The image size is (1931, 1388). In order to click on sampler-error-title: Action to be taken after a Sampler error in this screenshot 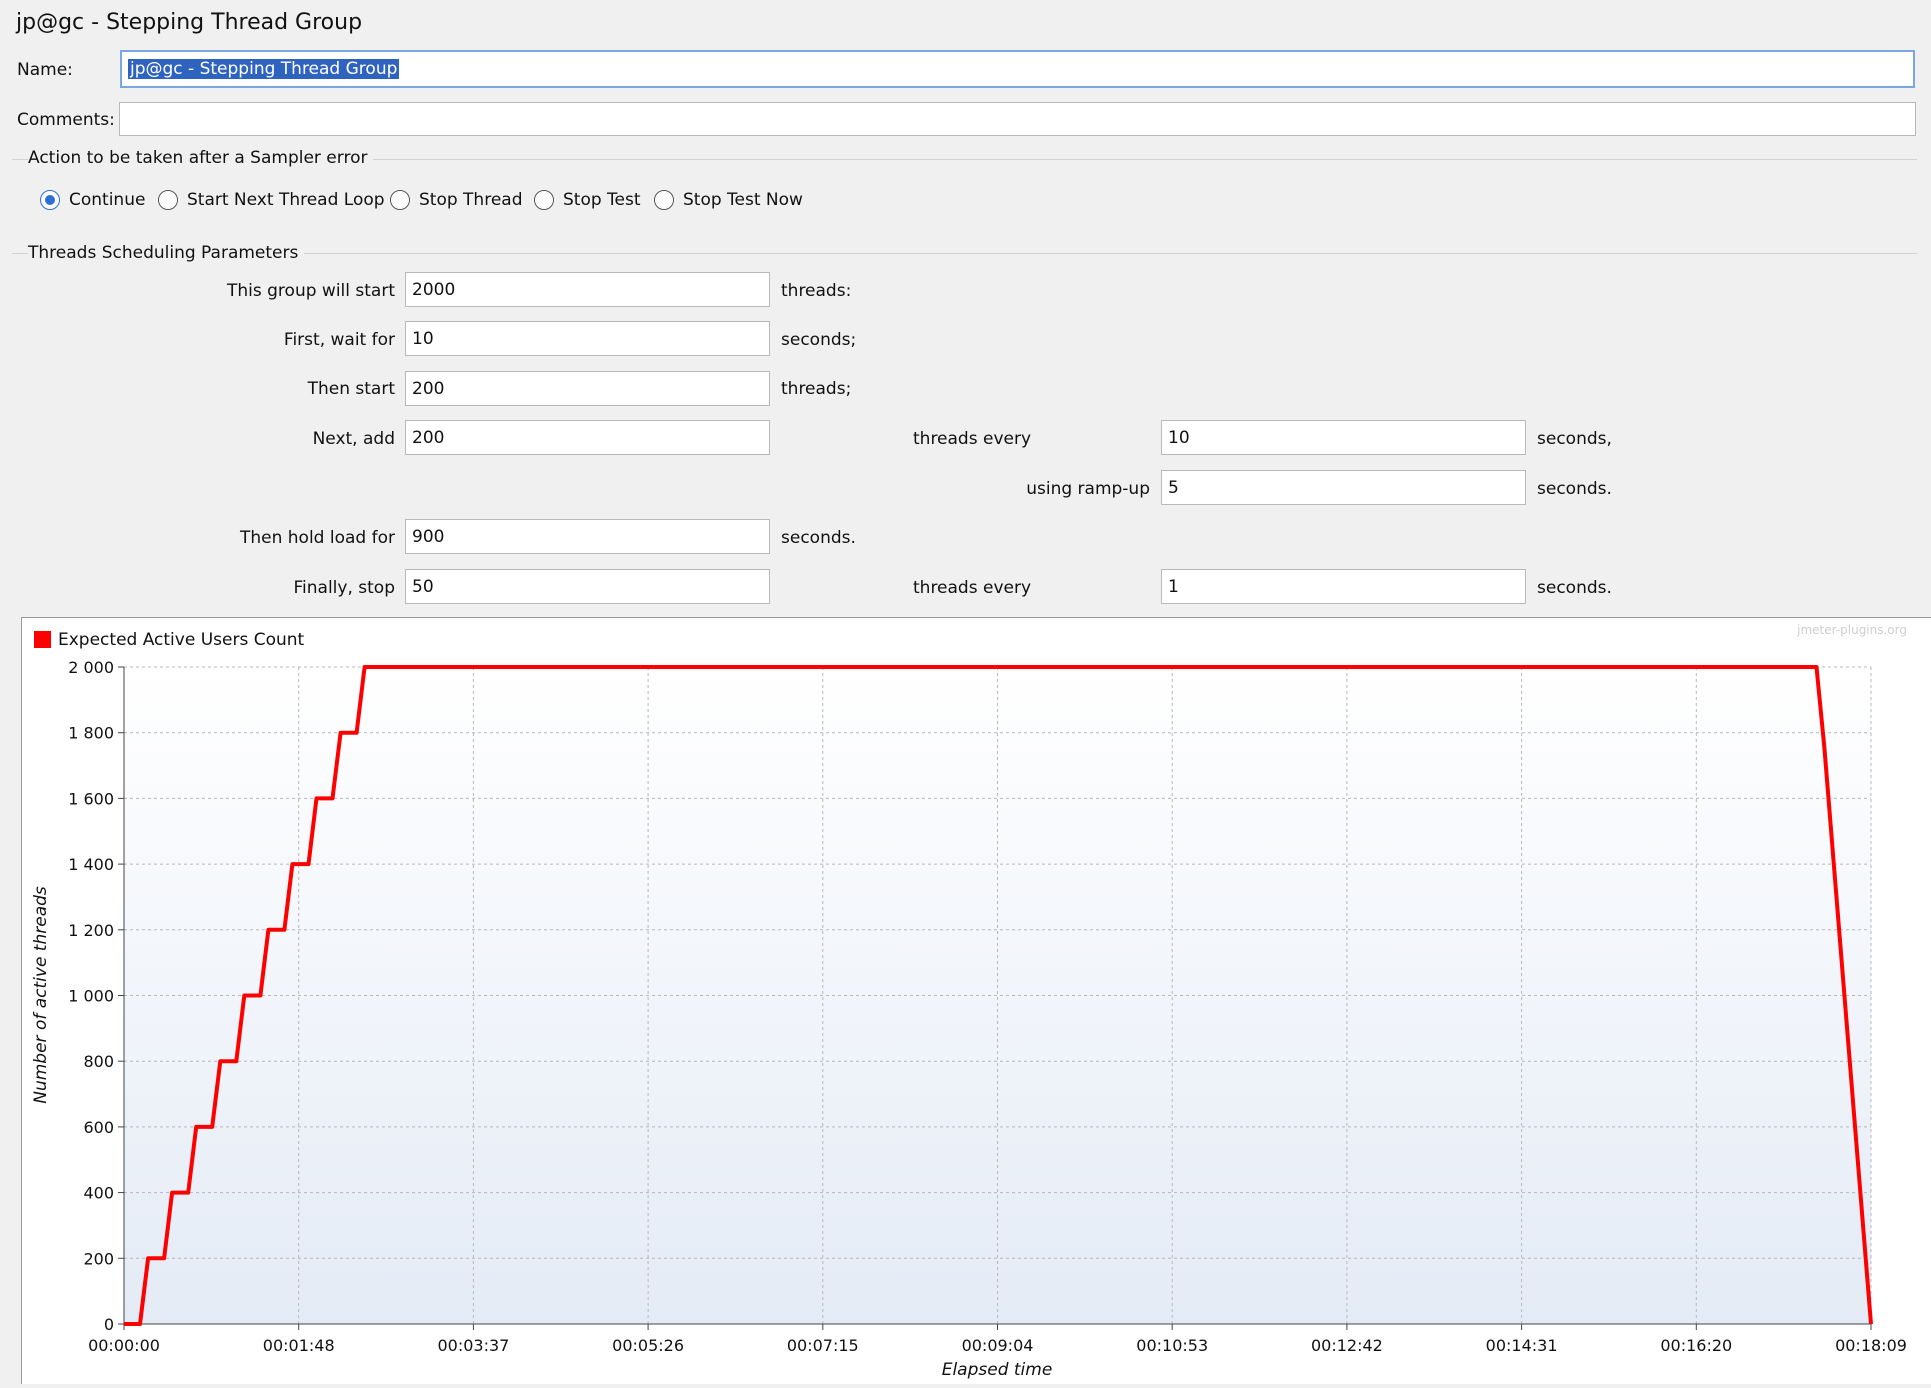, I will do `click(201, 158)`.